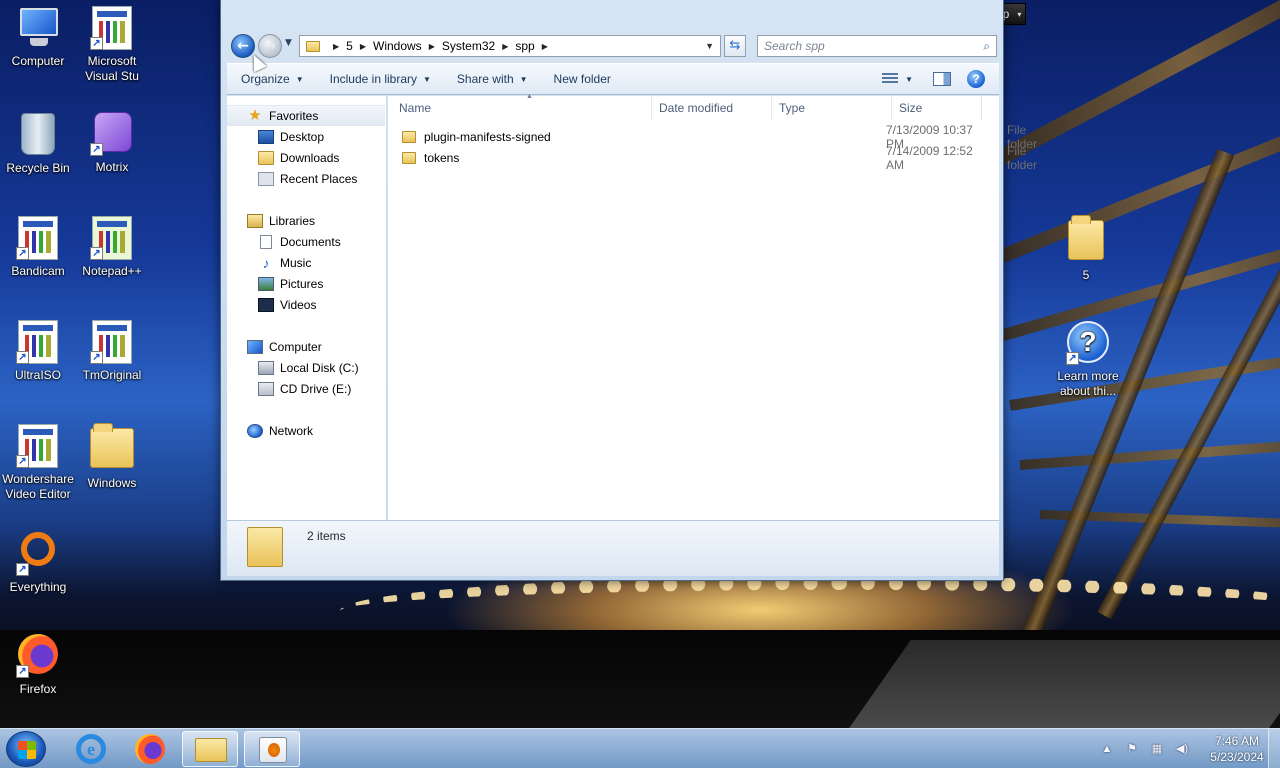  Describe the element at coordinates (440, 46) in the screenshot. I see `breadcrumb: ▶ 5 ▶ Windows ▶ System32 ▶ spp ▶` at that location.